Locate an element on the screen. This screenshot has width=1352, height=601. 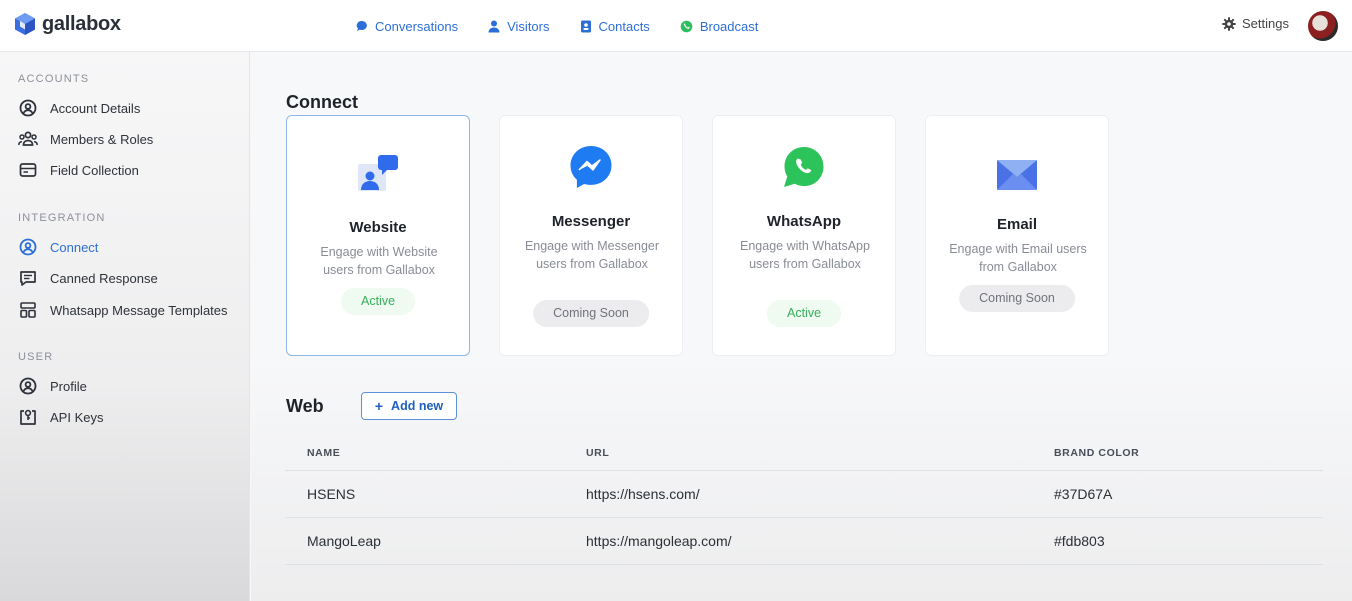
settings-link: Settings is located at coordinates (1255, 23).